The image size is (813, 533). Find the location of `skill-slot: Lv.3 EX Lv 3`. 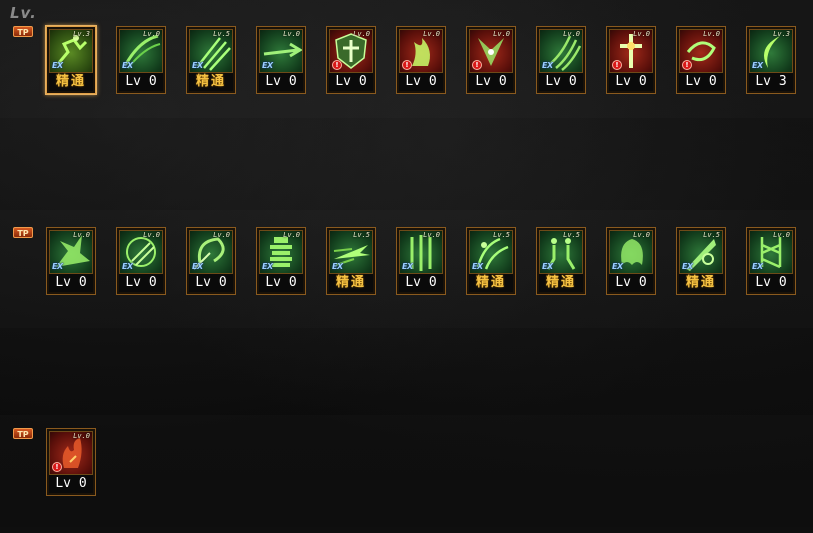

skill-slot: Lv.3 EX Lv 3 is located at coordinates (771, 60).